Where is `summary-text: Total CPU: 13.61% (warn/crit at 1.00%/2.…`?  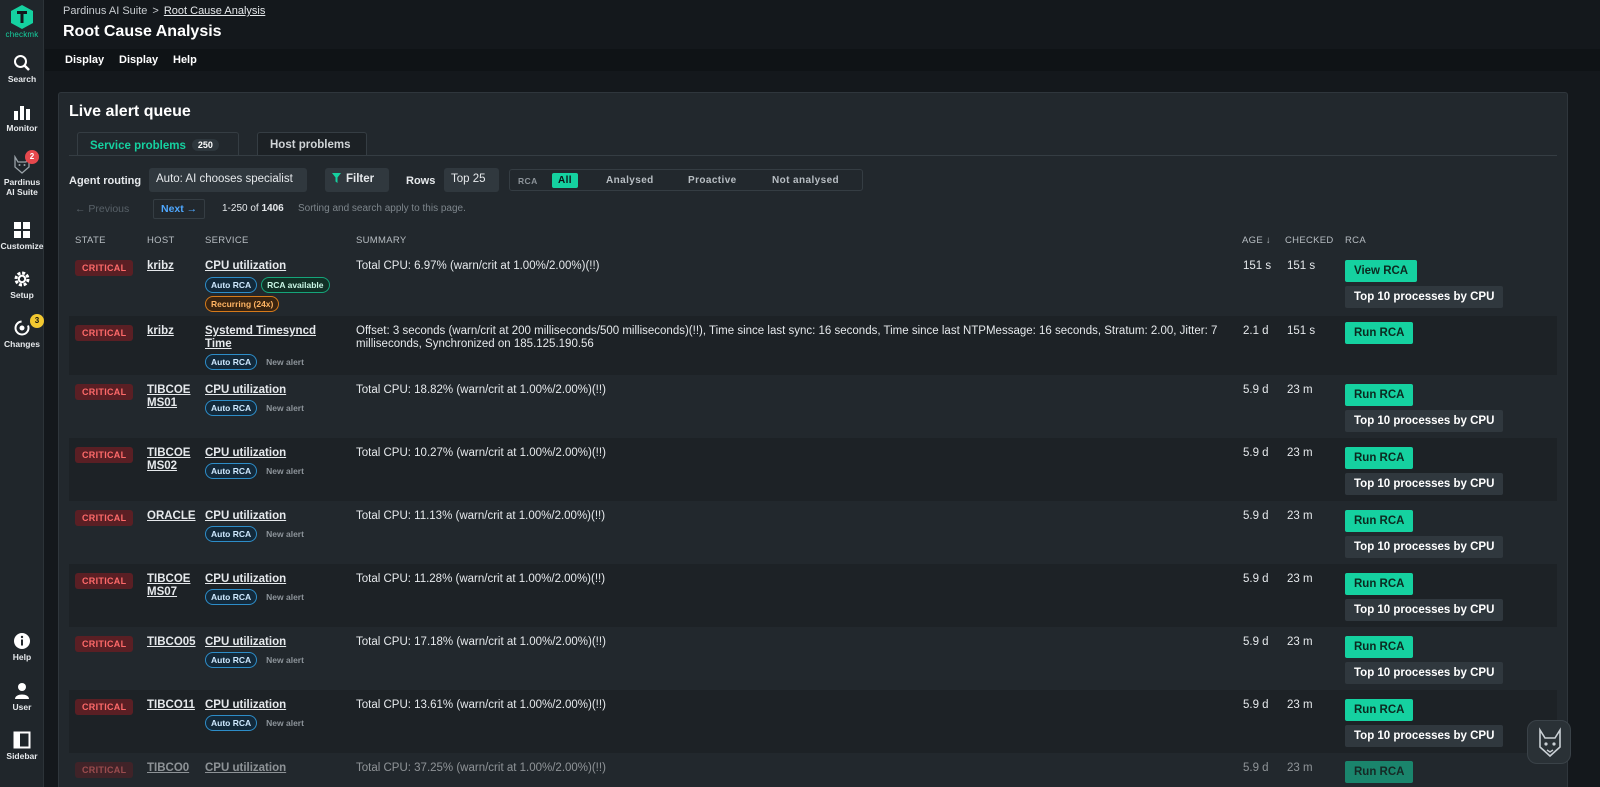
summary-text: Total CPU: 13.61% (warn/crit at 1.00%/2.… is located at coordinates (481, 705).